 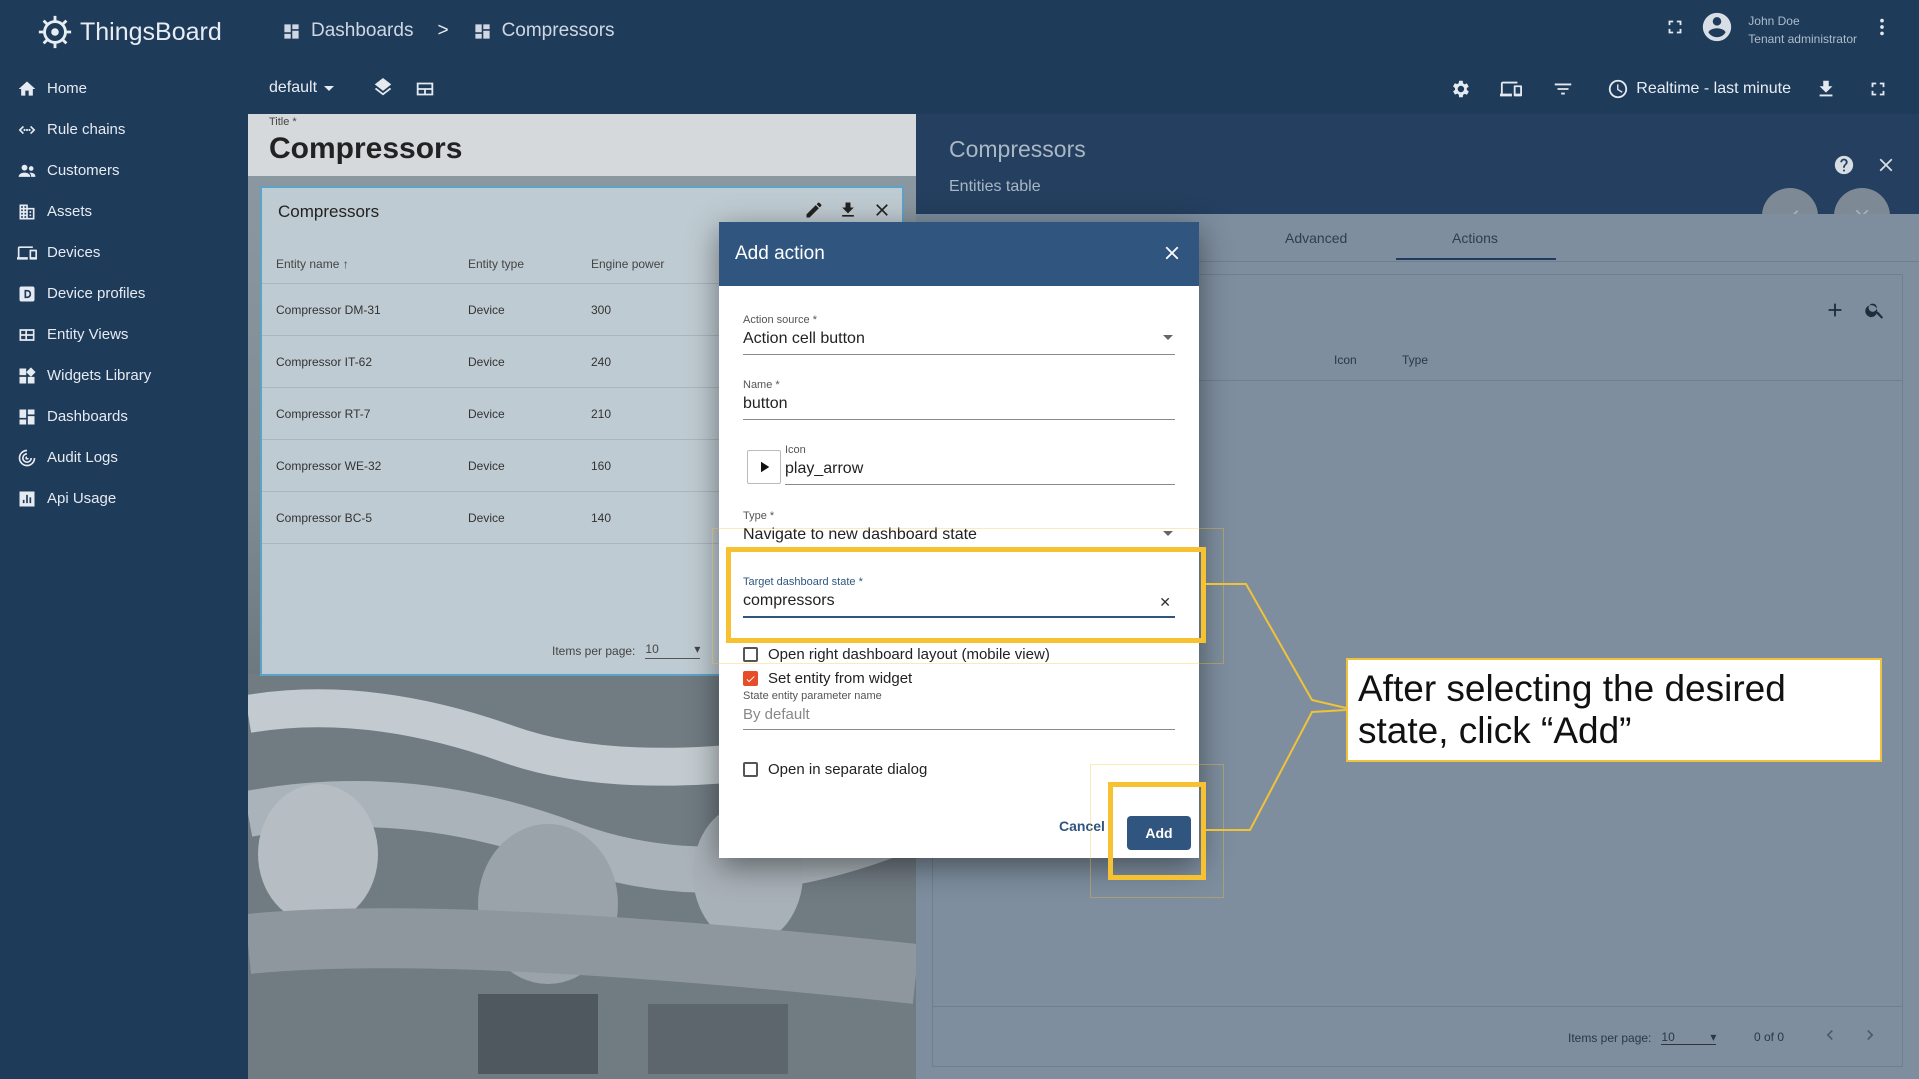 What do you see at coordinates (840, 678) in the screenshot?
I see `checkbox-label: Set entity from widget` at bounding box center [840, 678].